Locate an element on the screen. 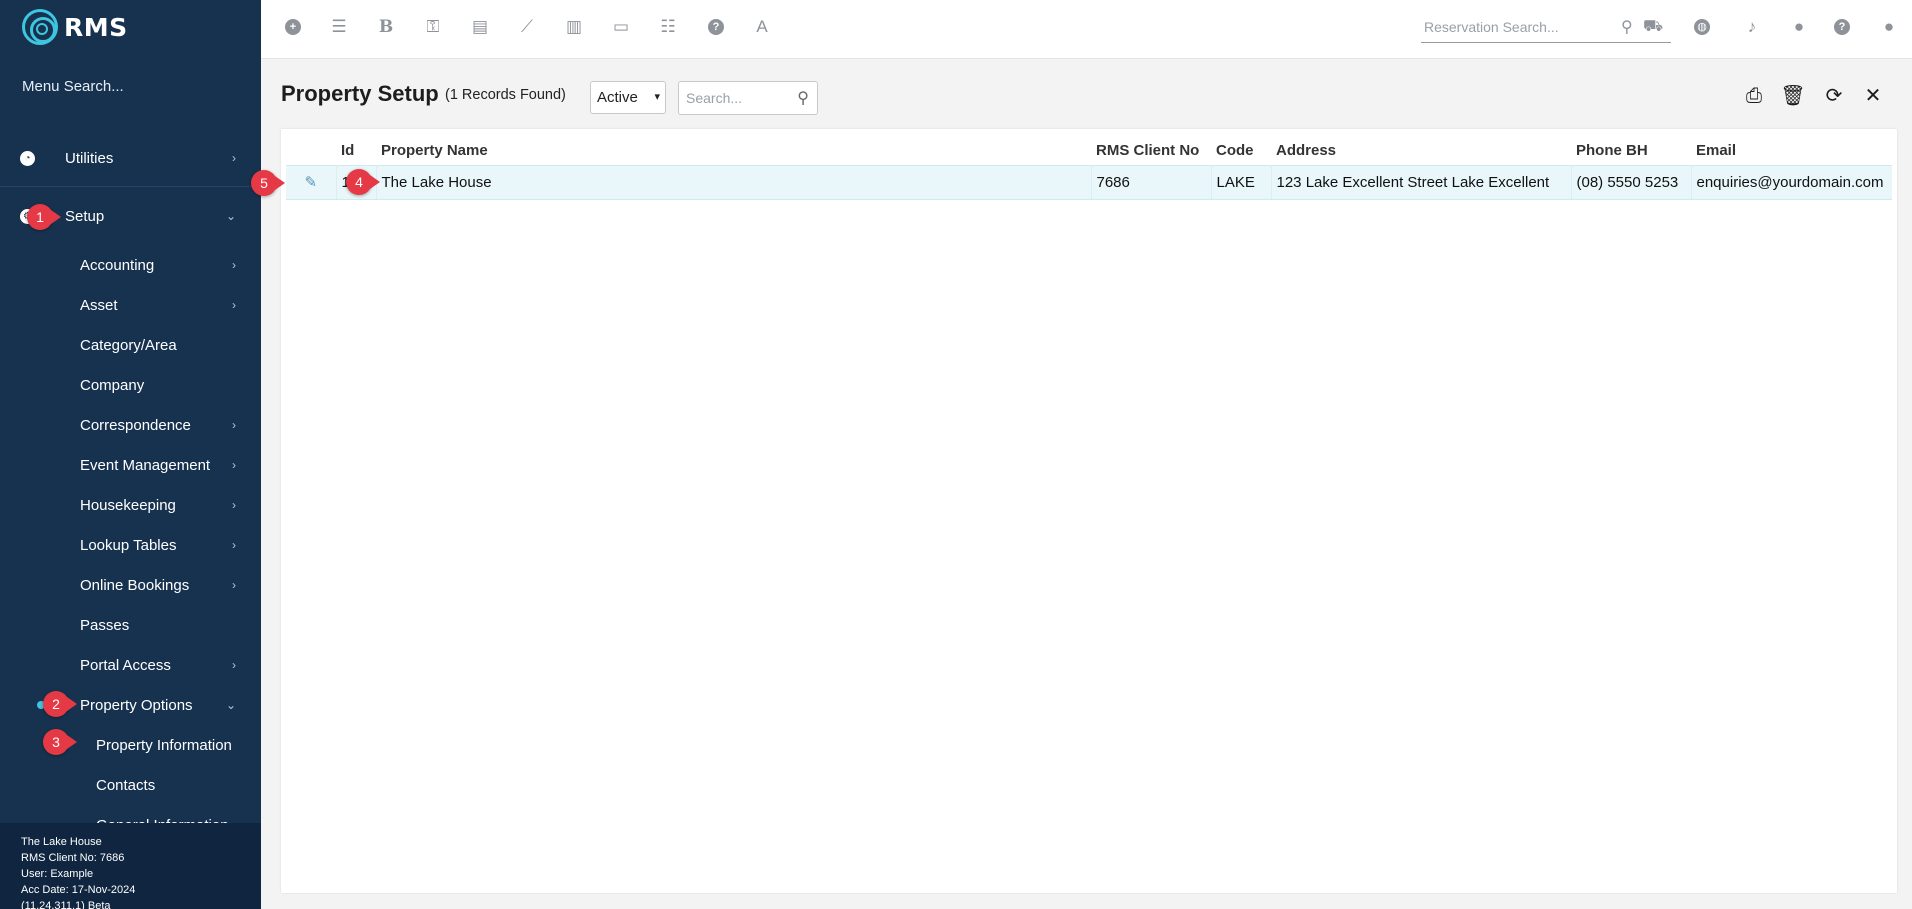  sidebar-item-property-options: Property Options ⌄ is located at coordinates (130, 705).